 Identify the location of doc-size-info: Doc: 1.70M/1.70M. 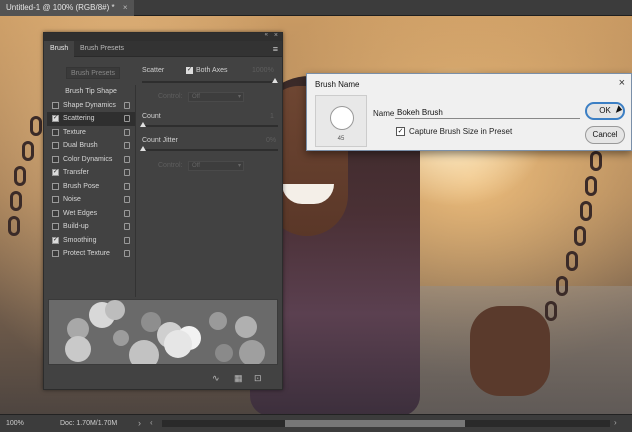
(89, 423).